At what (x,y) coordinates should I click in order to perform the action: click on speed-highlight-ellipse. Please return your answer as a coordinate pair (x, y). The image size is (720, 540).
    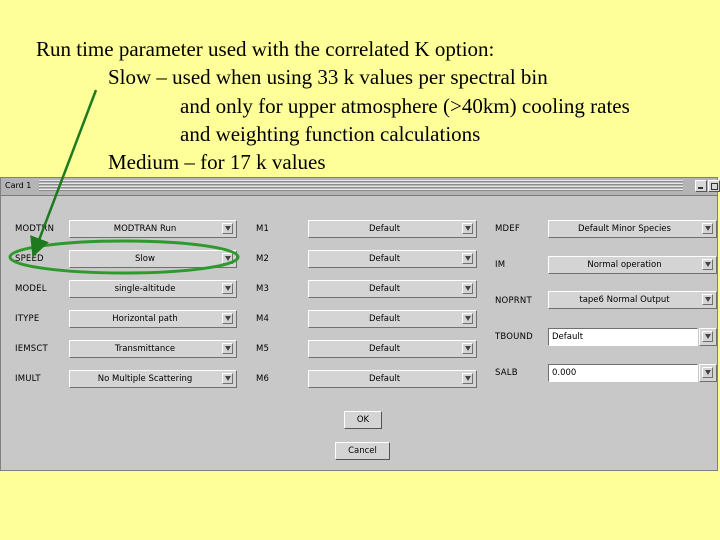
    Looking at the image, I should click on (124, 257).